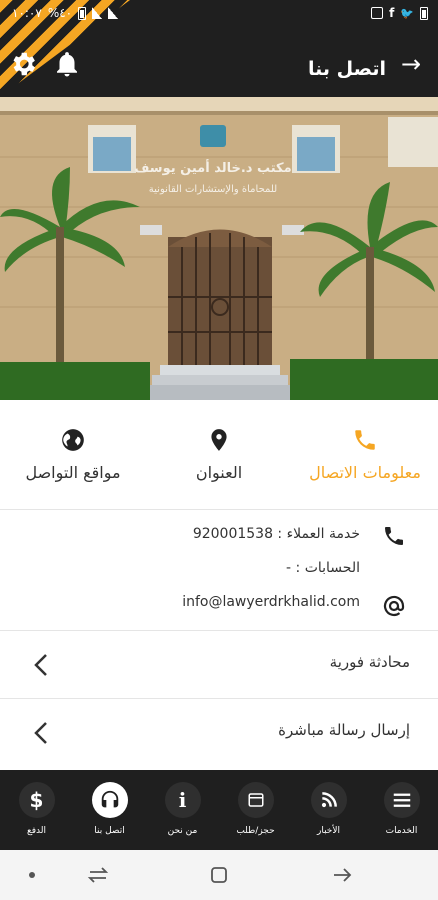 The image size is (438, 900). I want to click on at-sign-icon, so click(394, 606).